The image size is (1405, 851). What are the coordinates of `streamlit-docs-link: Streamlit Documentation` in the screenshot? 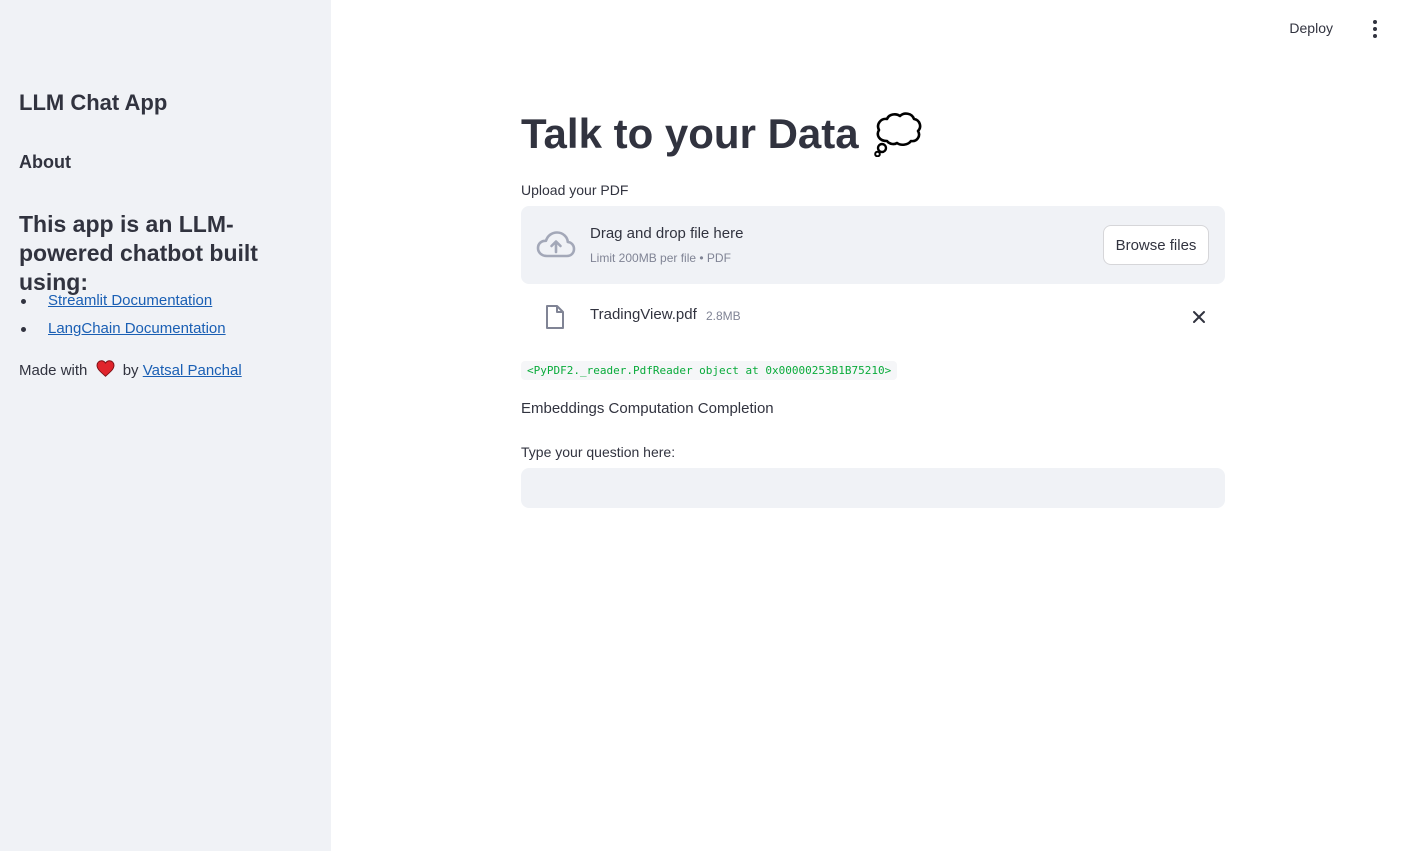 It's located at (130, 300).